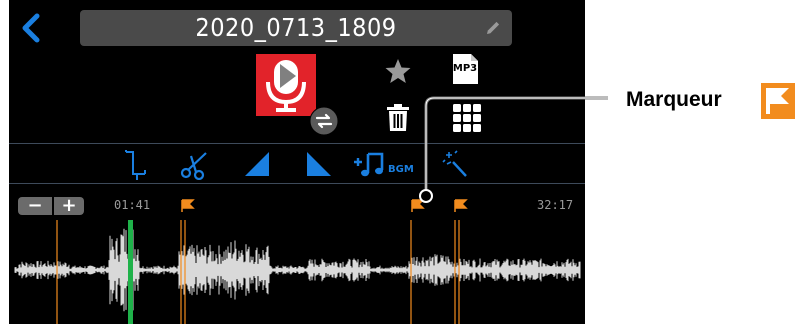 The height and width of the screenshot is (324, 804). Describe the element at coordinates (778, 101) in the screenshot. I see `marker-flag-icon` at that location.